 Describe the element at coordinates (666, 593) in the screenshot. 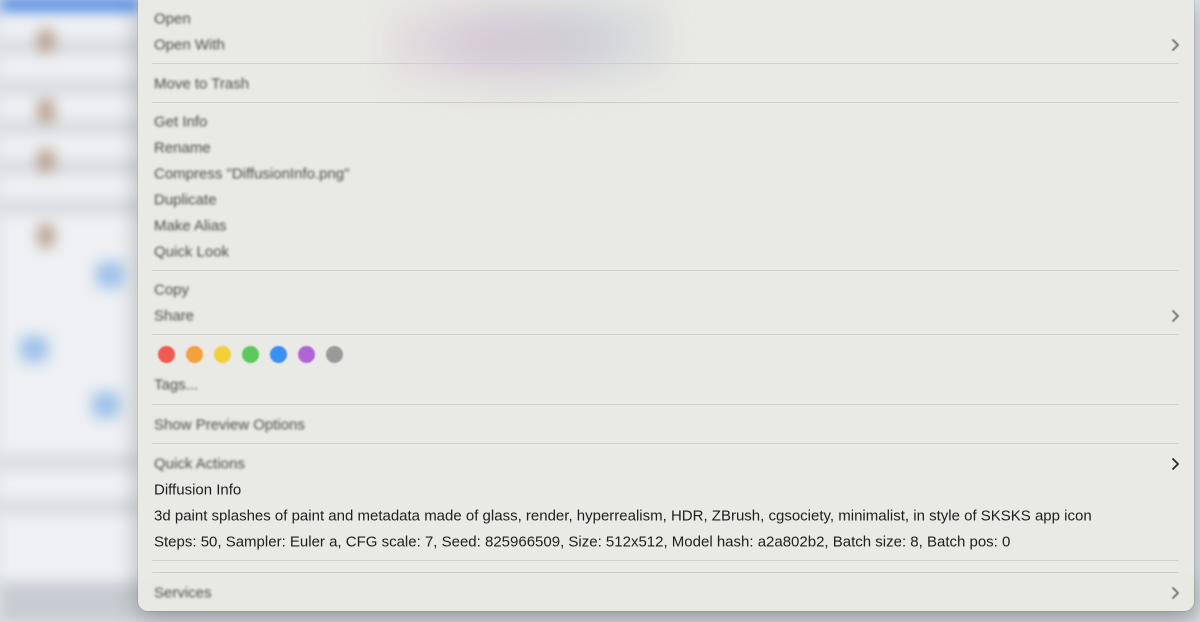

I see `menu-item-services: Services` at that location.